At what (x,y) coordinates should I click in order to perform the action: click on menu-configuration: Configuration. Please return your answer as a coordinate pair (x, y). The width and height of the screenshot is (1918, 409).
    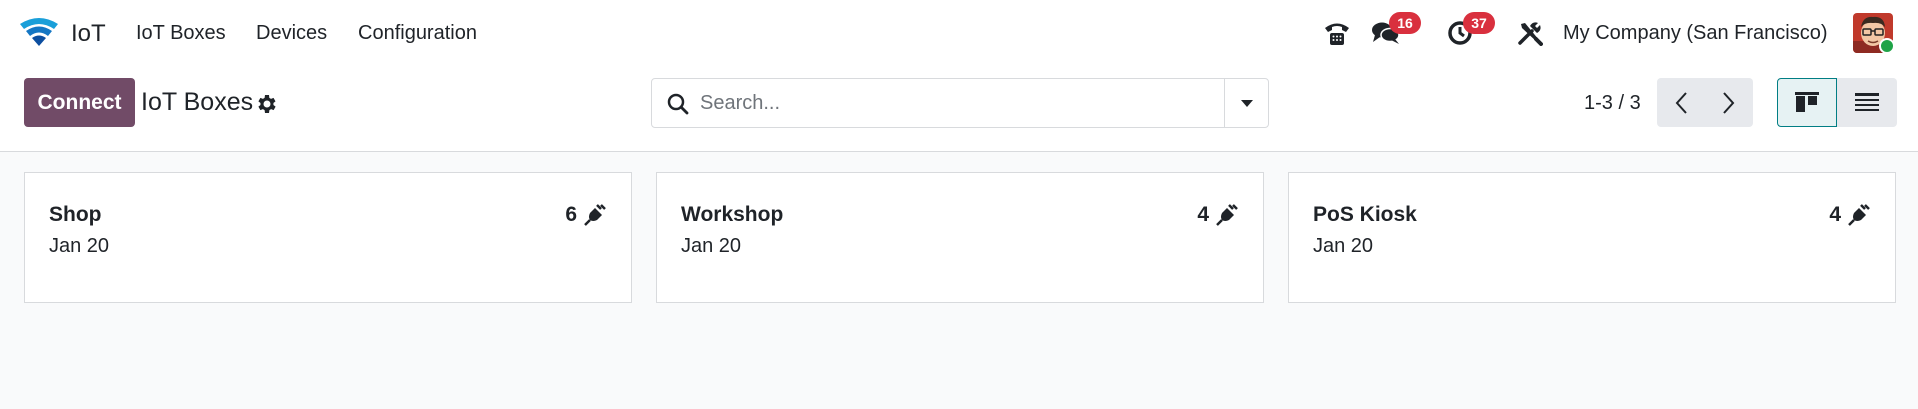
    Looking at the image, I should click on (417, 33).